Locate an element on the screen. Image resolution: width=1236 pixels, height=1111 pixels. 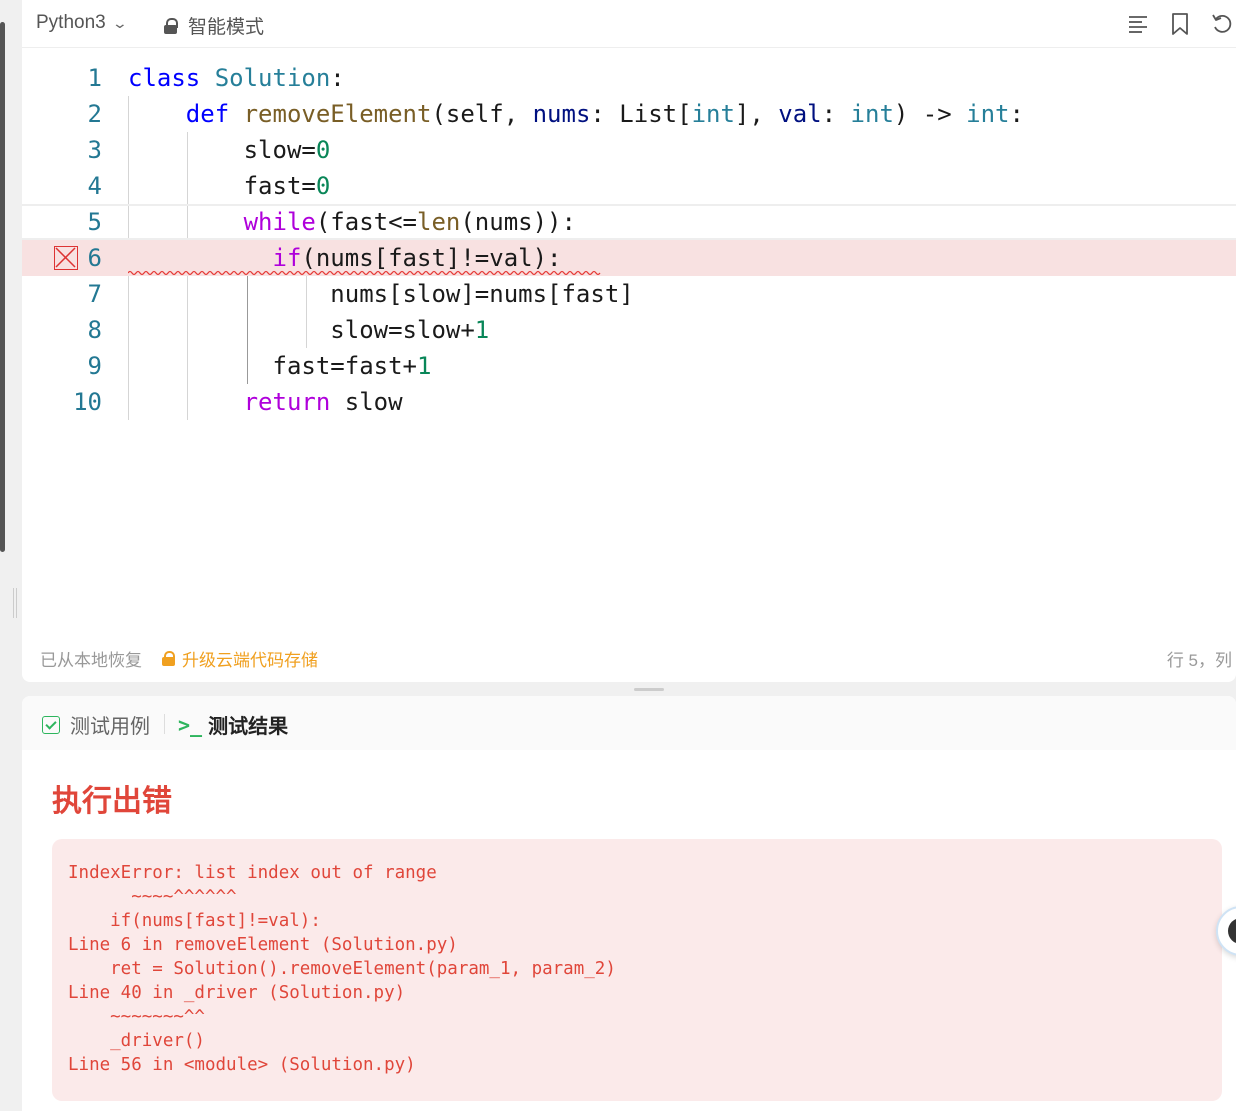
toolbar-actions is located at coordinates (1180, 24).